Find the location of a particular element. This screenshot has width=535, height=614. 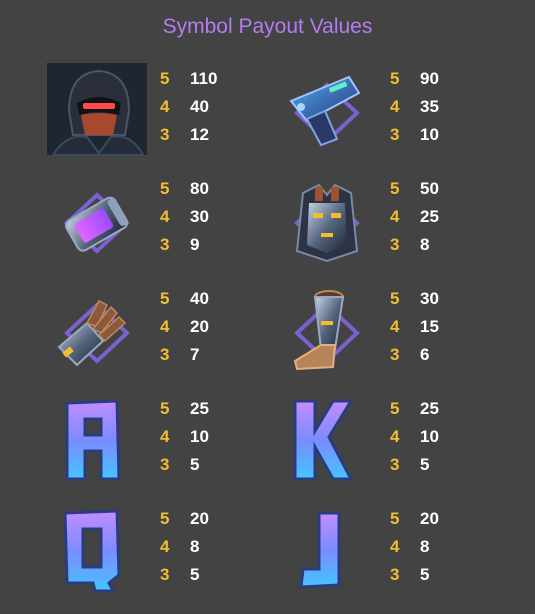

payout-row: 5 80 is located at coordinates (210, 189).